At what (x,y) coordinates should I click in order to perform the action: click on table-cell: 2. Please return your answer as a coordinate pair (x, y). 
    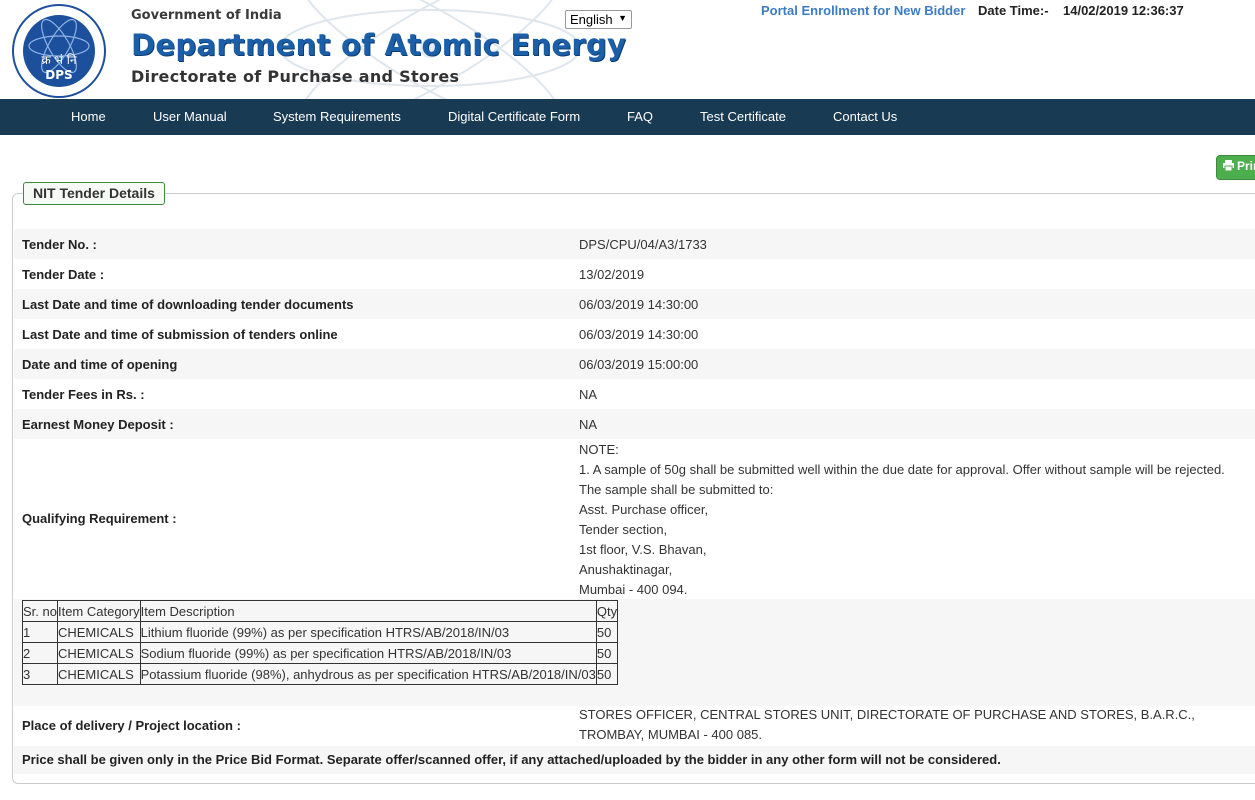
    Looking at the image, I should click on (40, 653).